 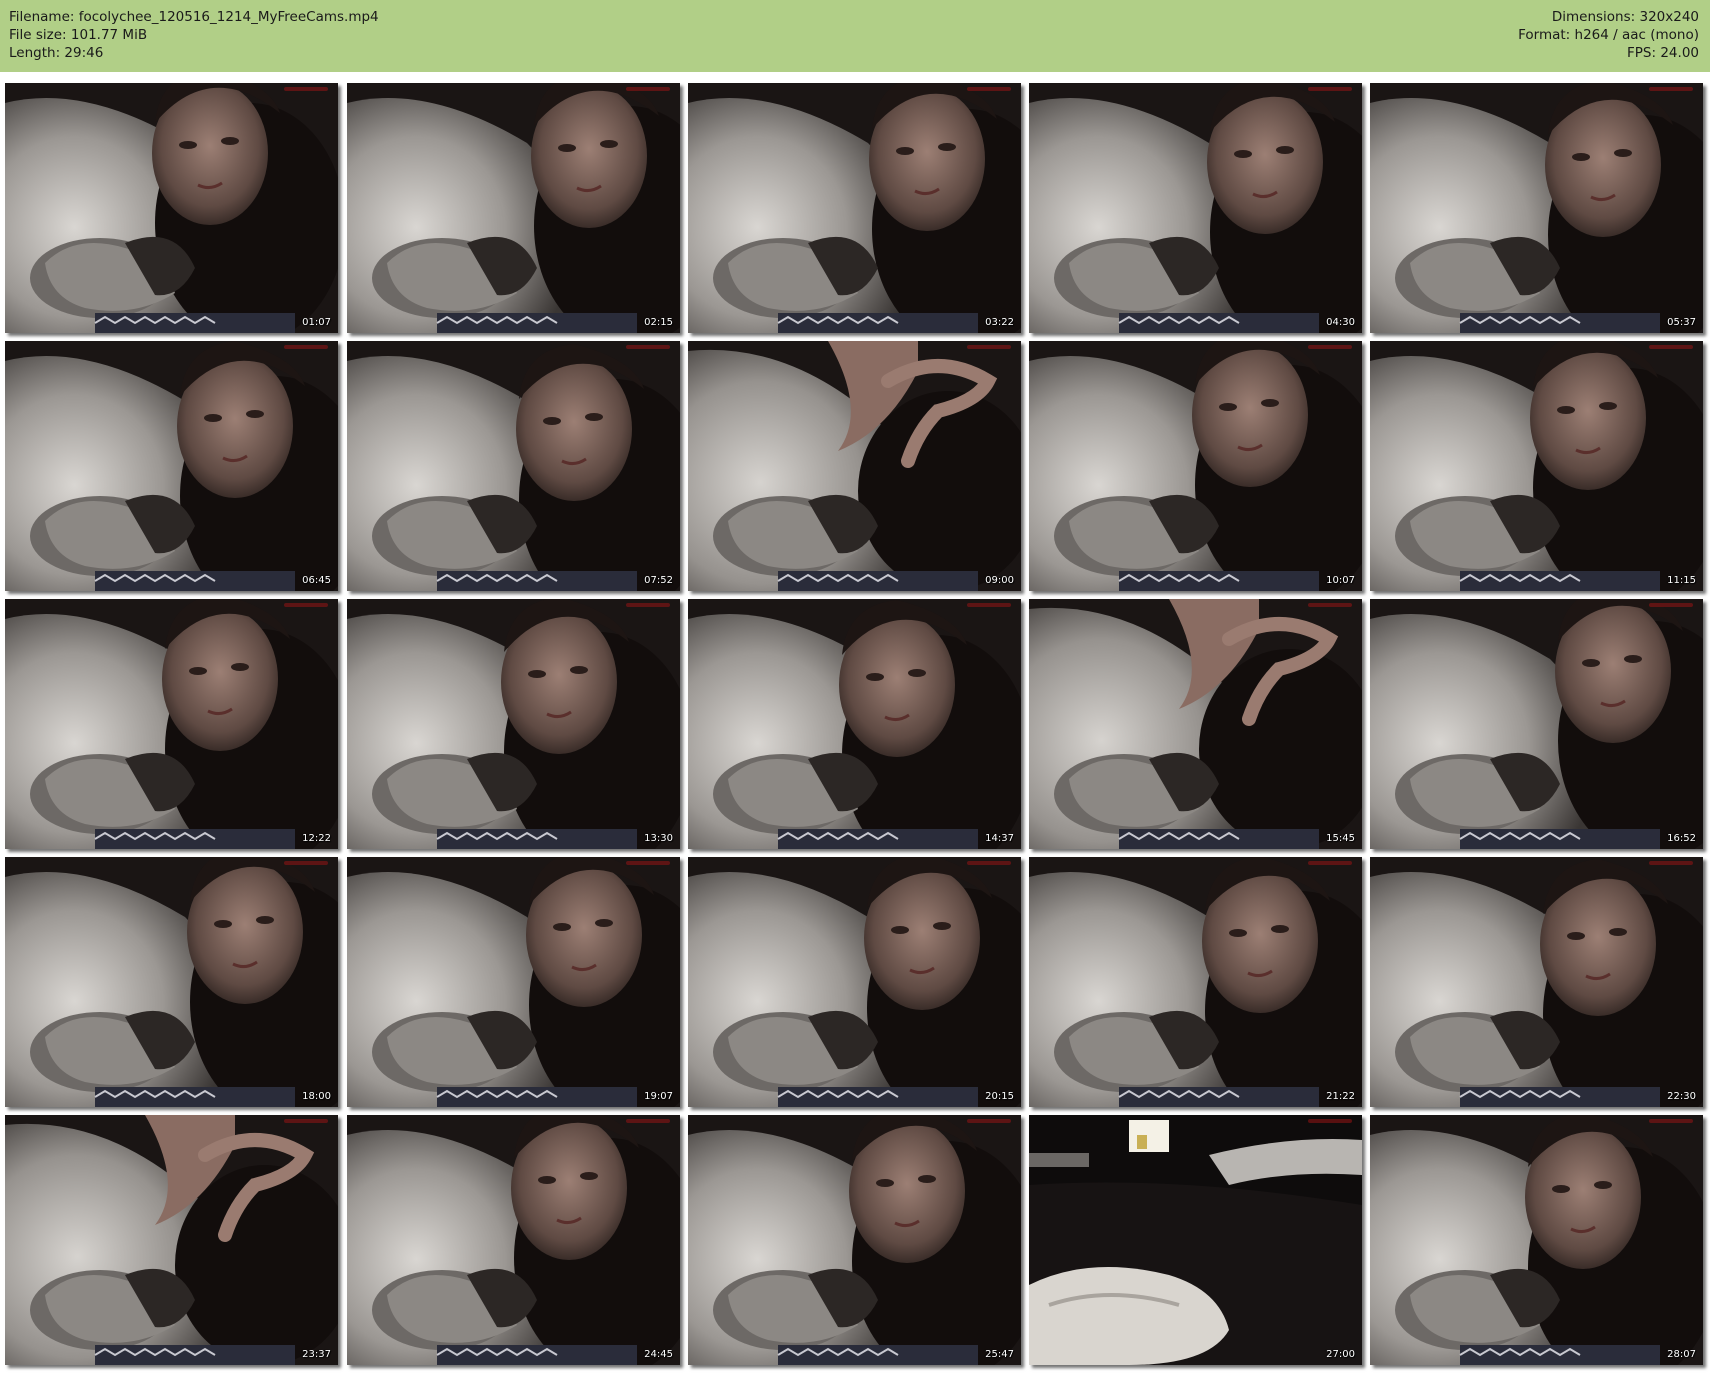 I want to click on video-thumbnail: 07:52, so click(x=513, y=466).